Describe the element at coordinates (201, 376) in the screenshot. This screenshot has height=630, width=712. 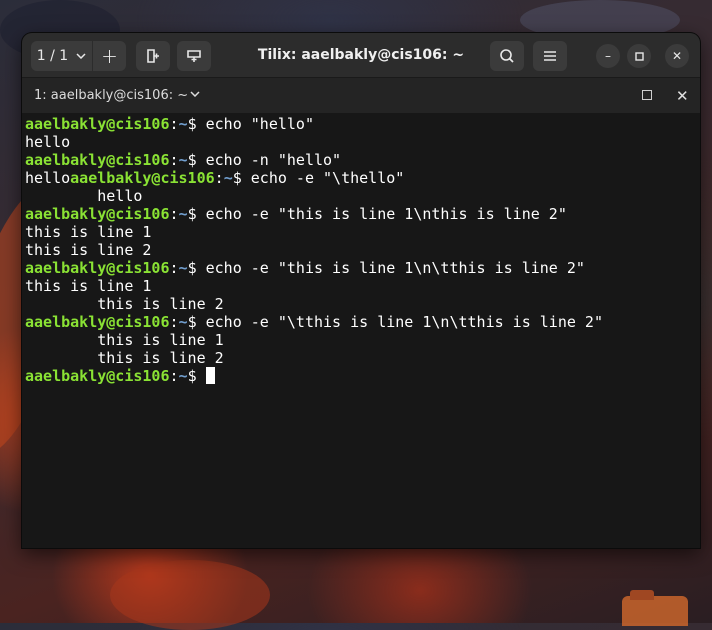
I see `command-text` at that location.